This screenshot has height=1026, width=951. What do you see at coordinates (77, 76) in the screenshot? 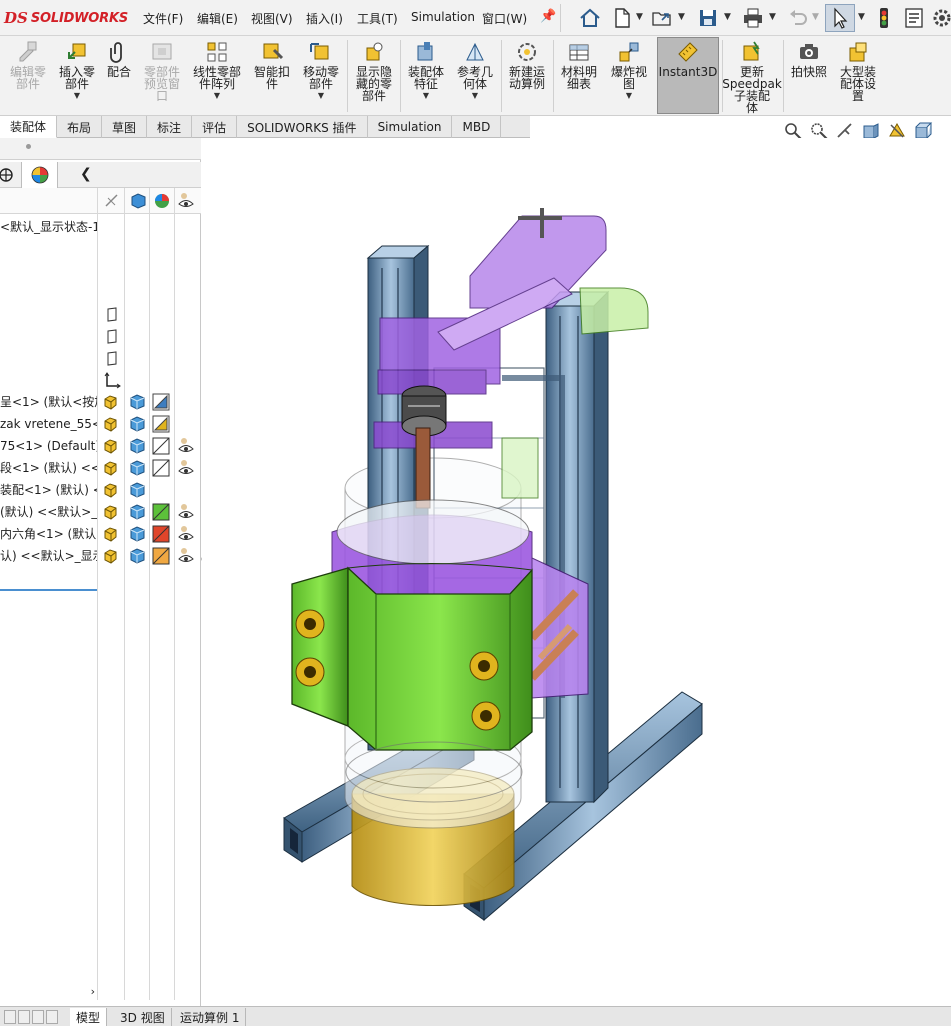
I see `insert-components-button: 插入零 部件 ▼` at bounding box center [77, 76].